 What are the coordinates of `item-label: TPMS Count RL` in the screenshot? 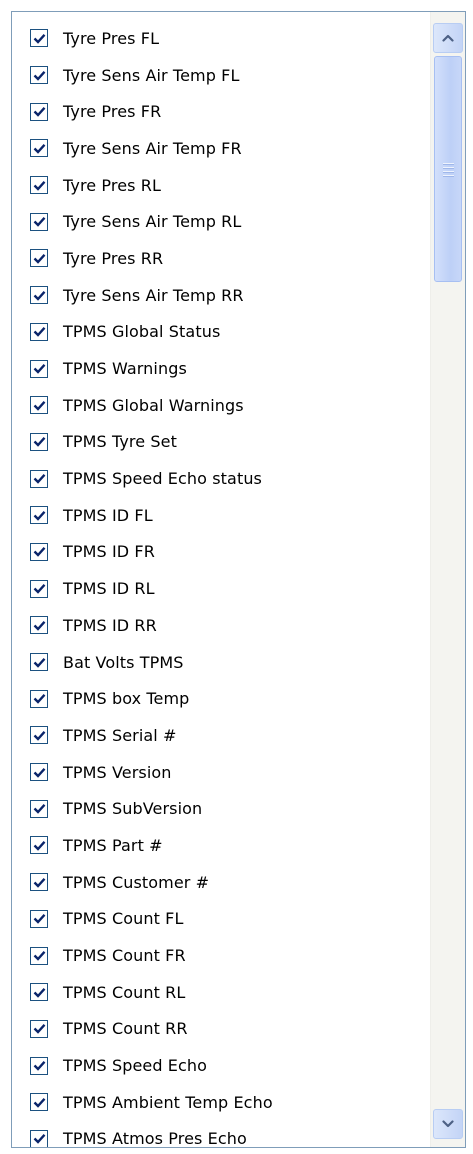 It's located at (124, 992).